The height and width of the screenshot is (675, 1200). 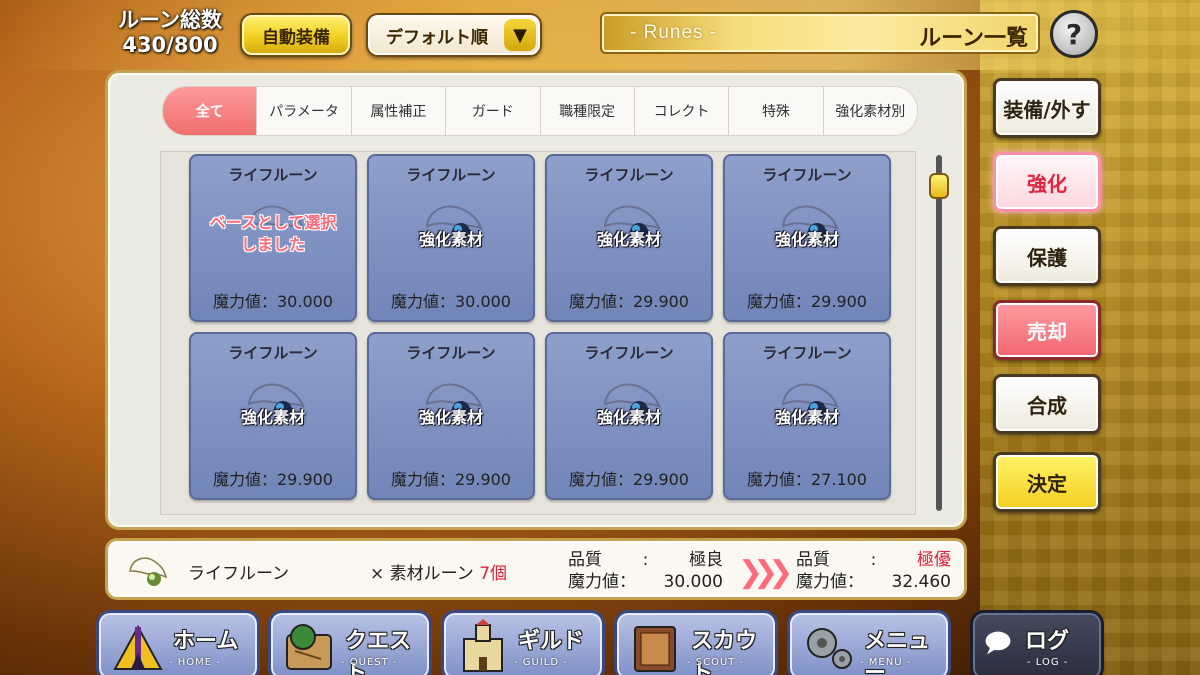 What do you see at coordinates (813, 560) in the screenshot?
I see `after-quality-label: 品質` at bounding box center [813, 560].